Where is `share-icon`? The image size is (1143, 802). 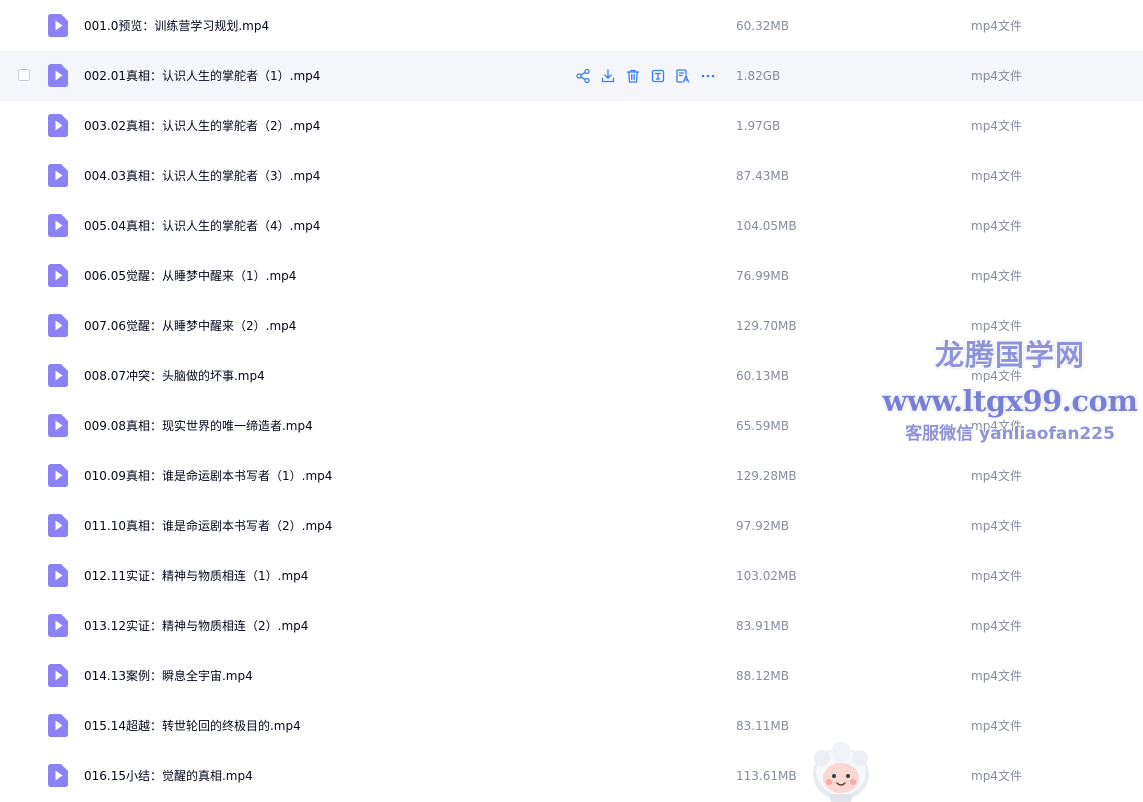 share-icon is located at coordinates (583, 76).